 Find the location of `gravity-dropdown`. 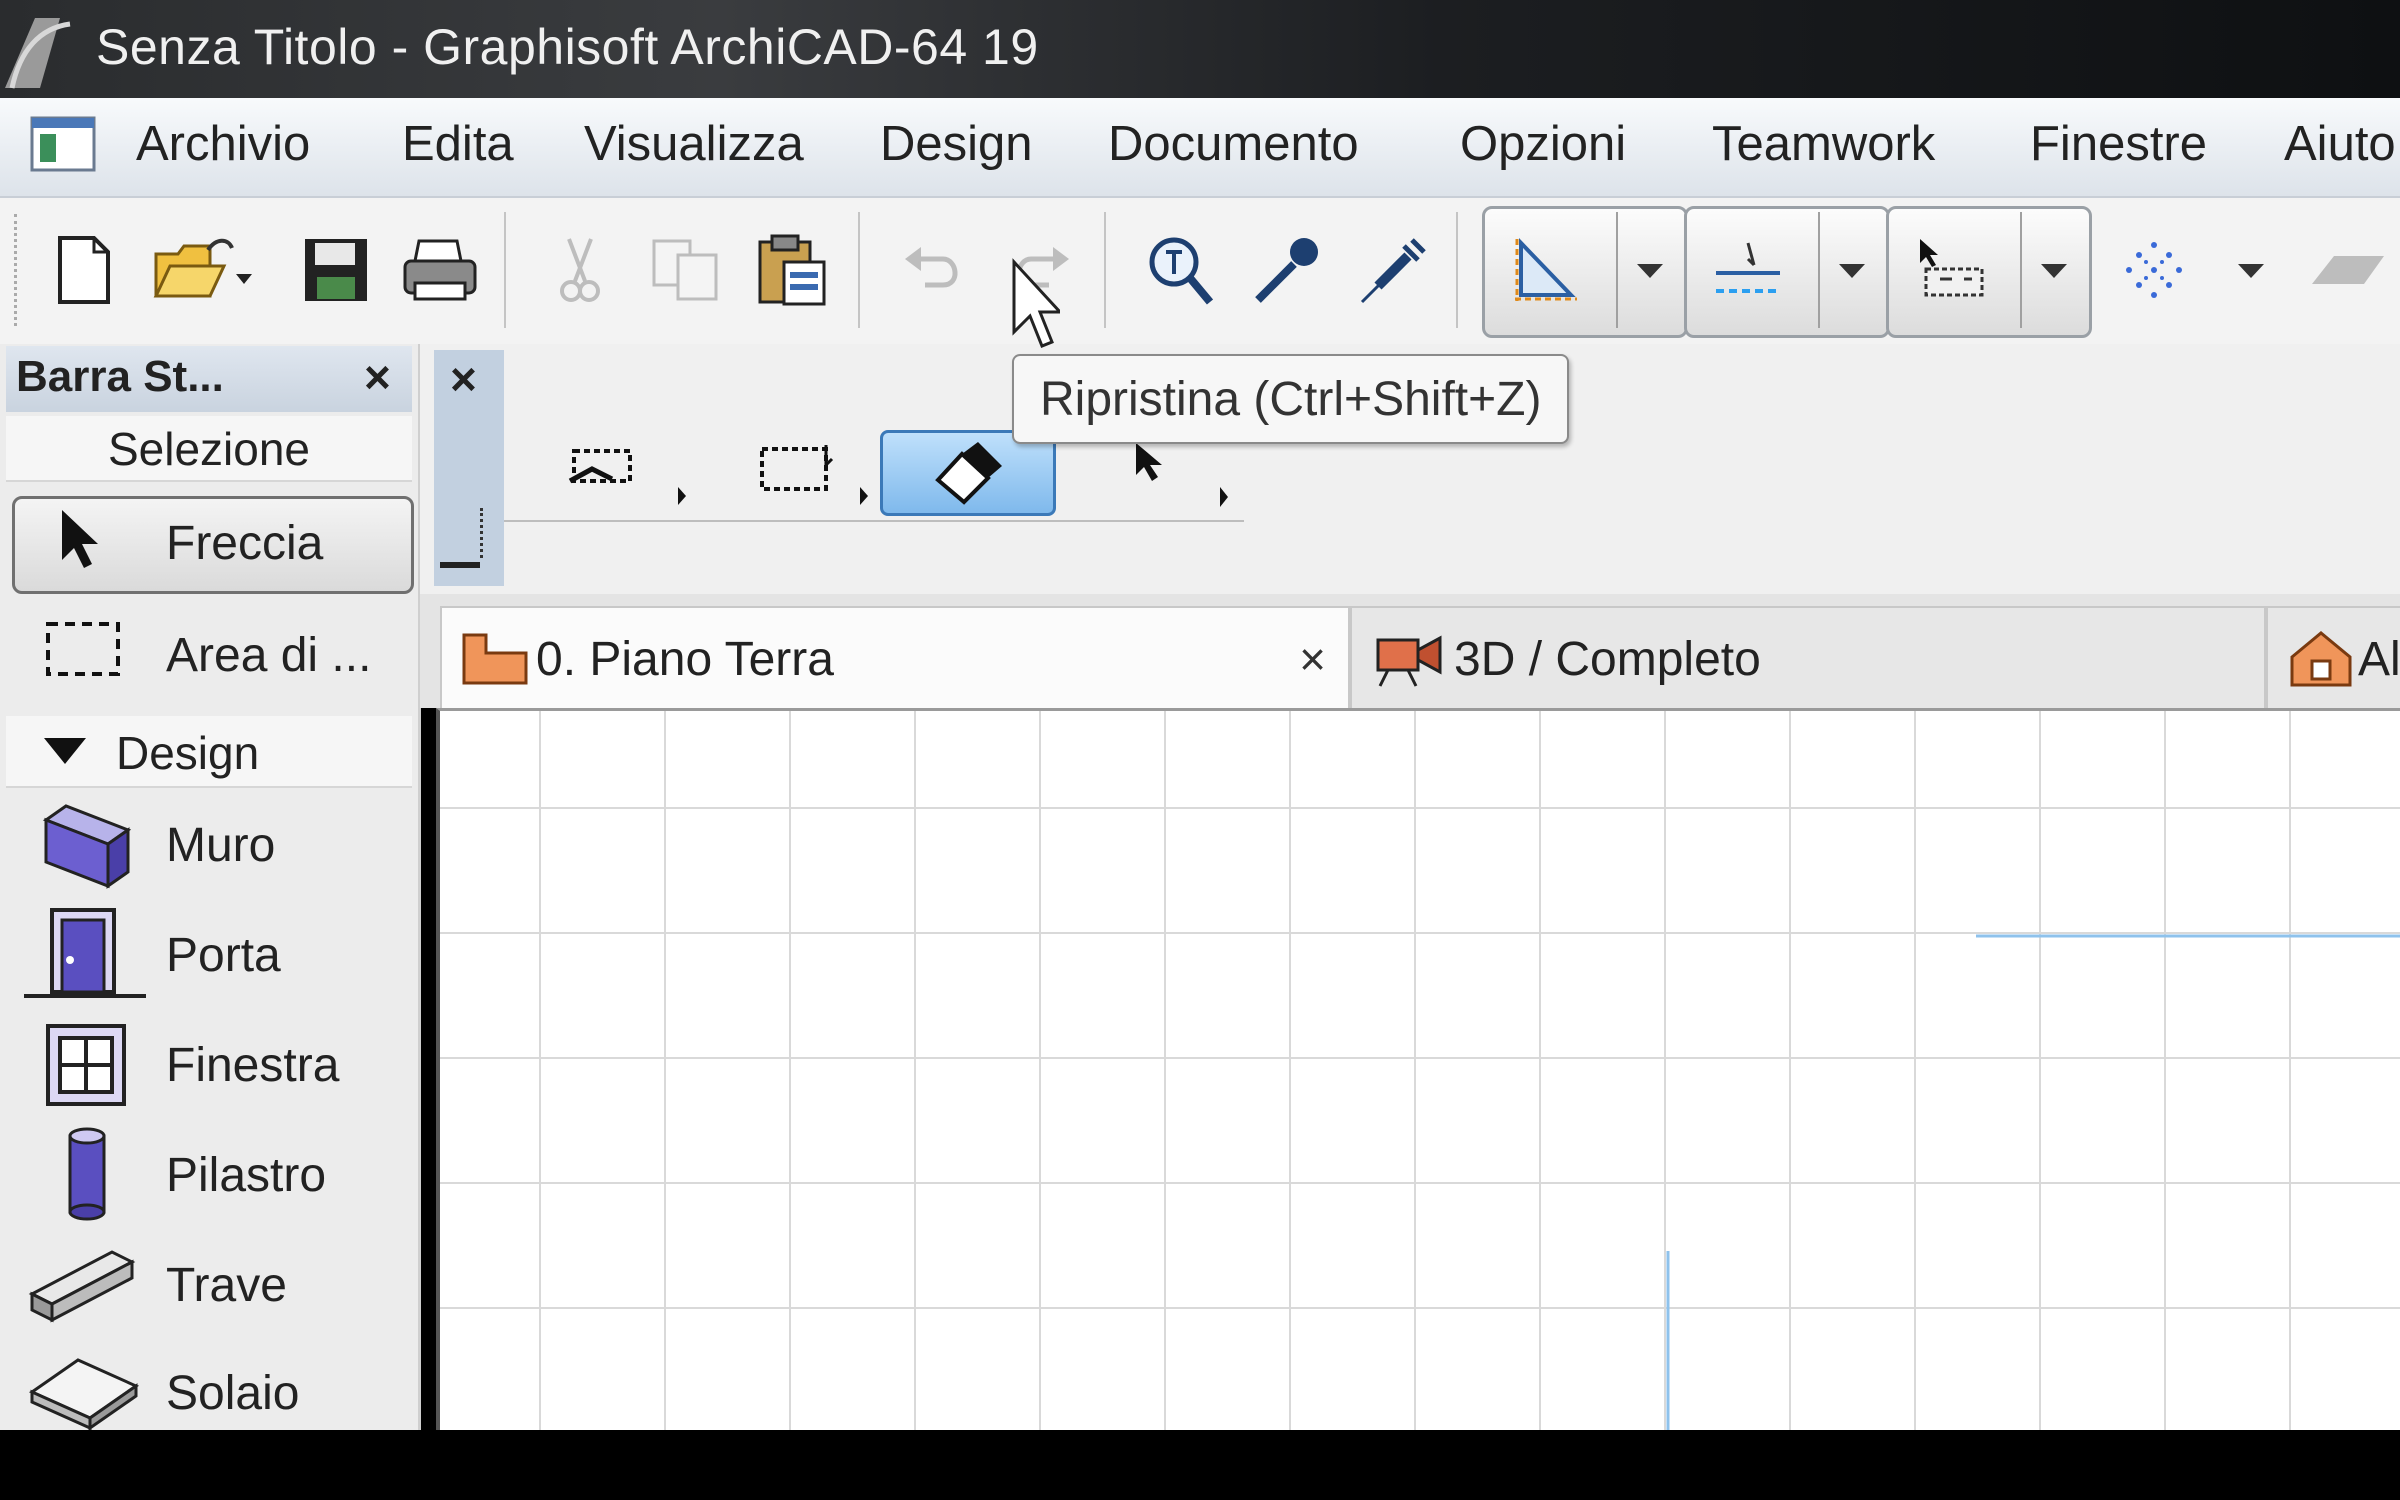

gravity-dropdown is located at coordinates (1851, 270).